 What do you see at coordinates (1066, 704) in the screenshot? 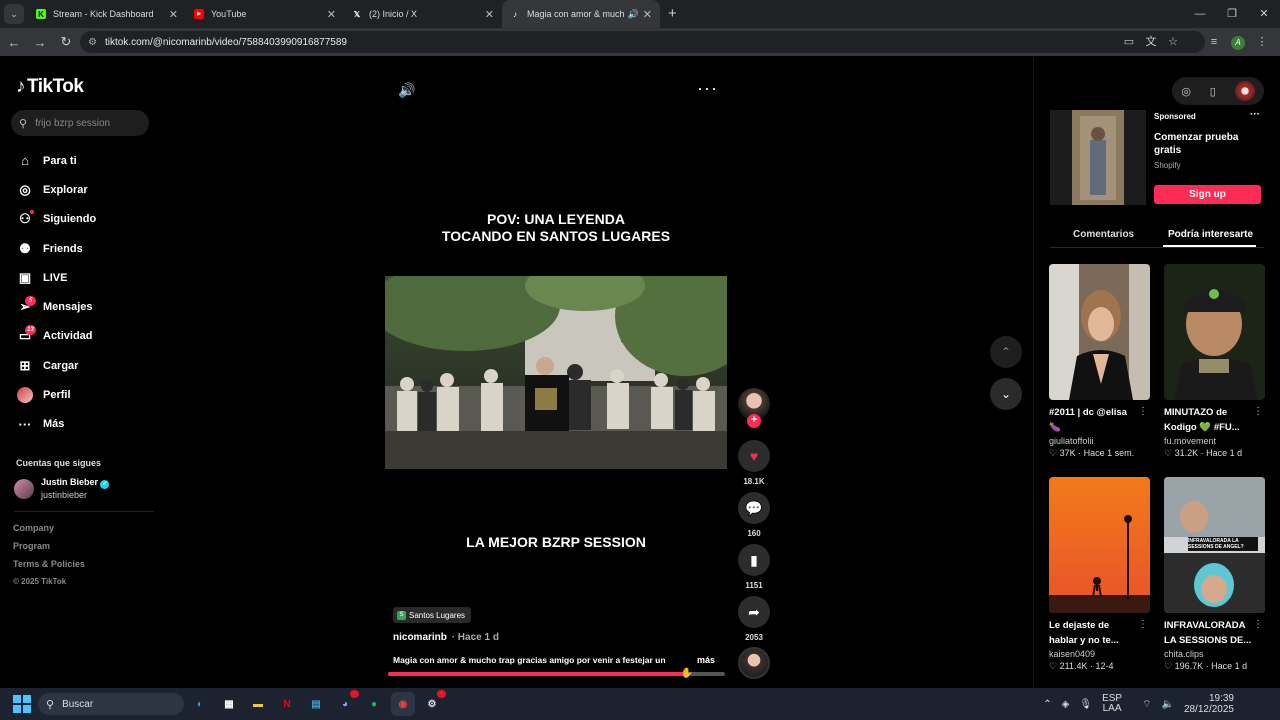
I see `steam-icon: ◈` at bounding box center [1066, 704].